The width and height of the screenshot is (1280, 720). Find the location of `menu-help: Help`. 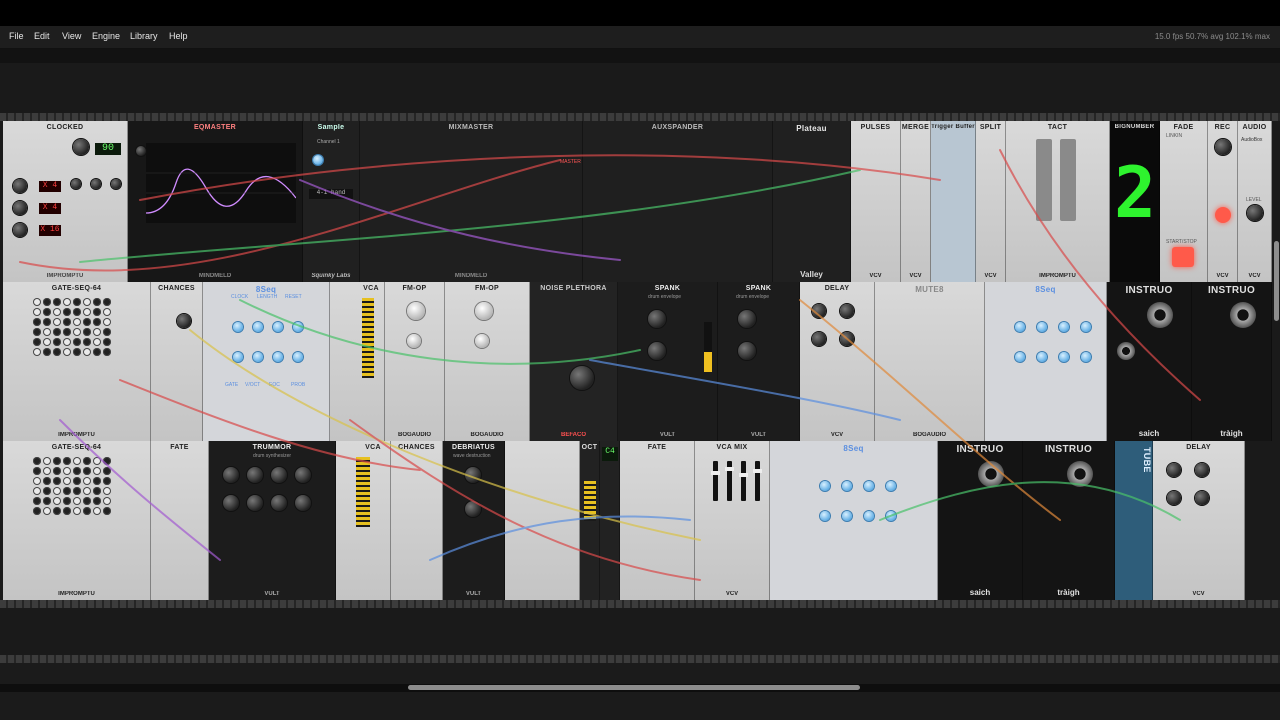

menu-help: Help is located at coordinates (178, 36).